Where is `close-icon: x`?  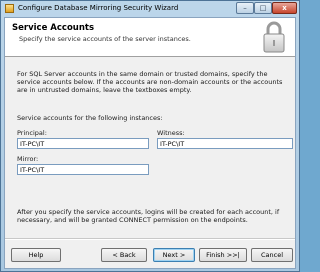 close-icon: x is located at coordinates (284, 8).